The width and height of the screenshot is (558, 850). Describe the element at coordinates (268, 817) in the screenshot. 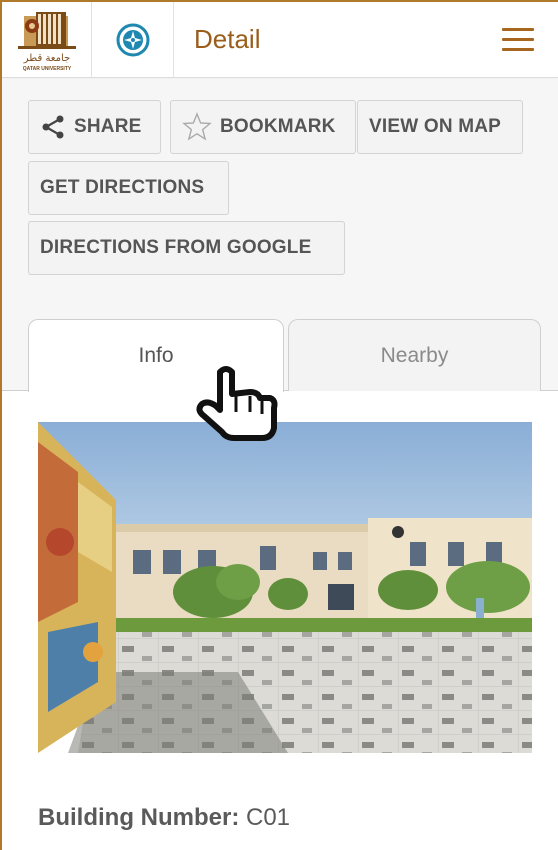

I see `building-number-value: C01` at that location.